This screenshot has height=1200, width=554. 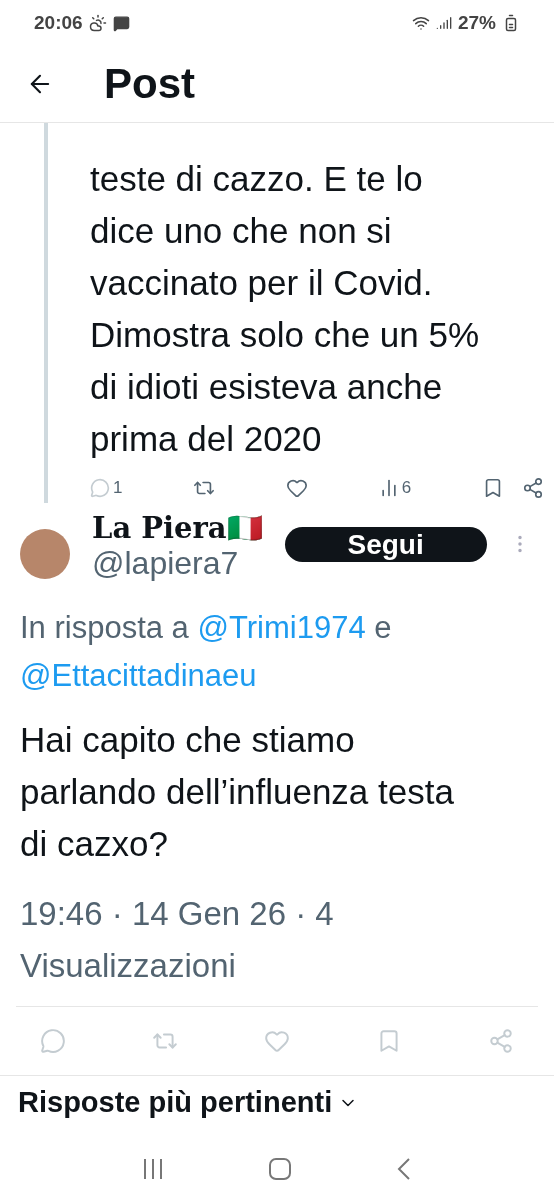 I want to click on reply-text: Hai capito che stiamo parlando dell’influenza testa di cazxo?, so click(x=237, y=792).